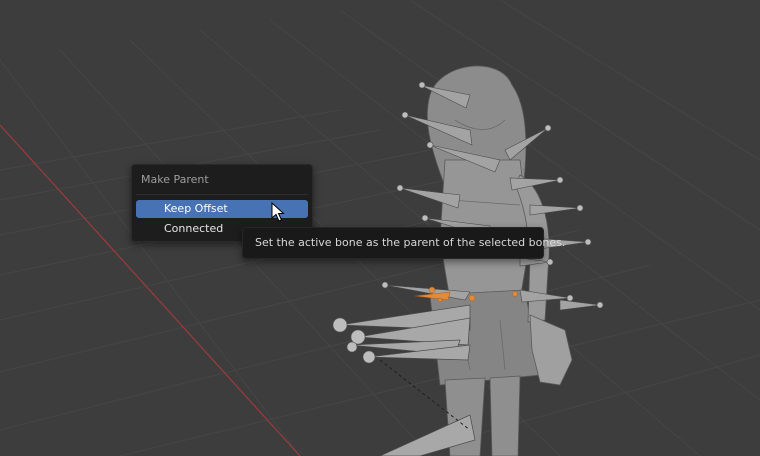 The height and width of the screenshot is (456, 760). I want to click on menu-title: Make Parent, so click(175, 179).